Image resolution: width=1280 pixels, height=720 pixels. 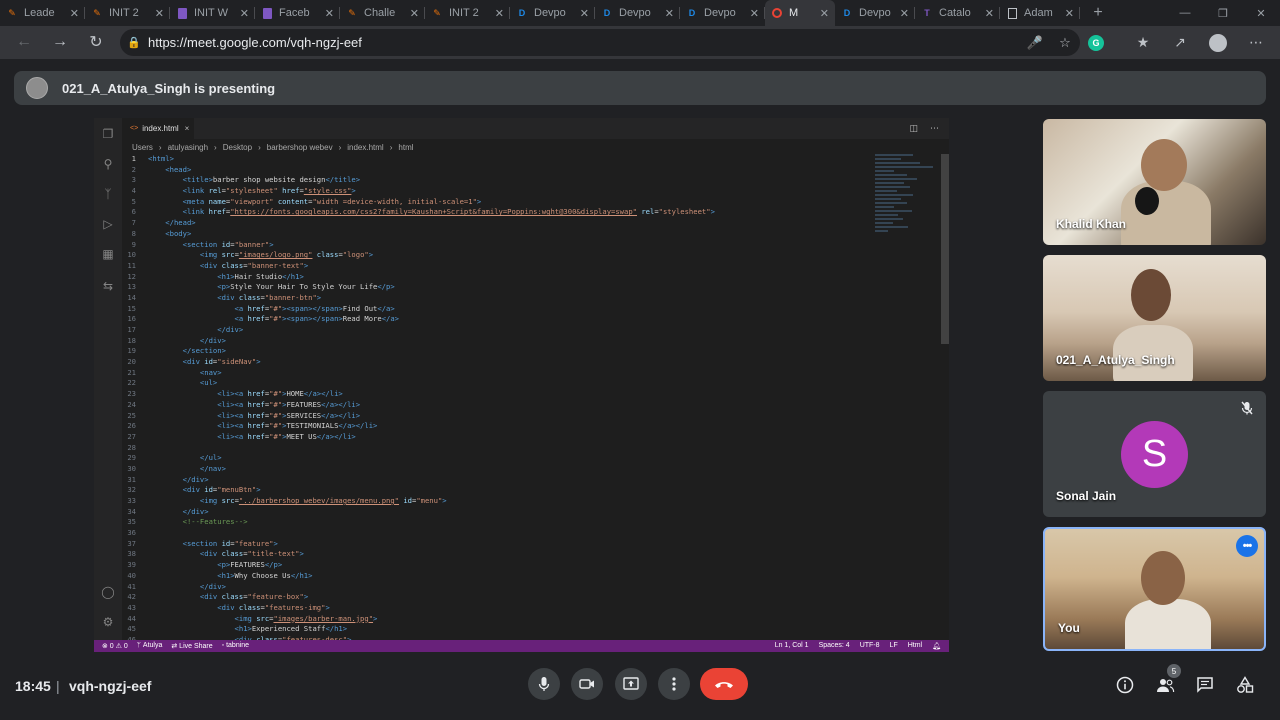 I want to click on browser-tab-title: Leade, so click(x=39, y=13).